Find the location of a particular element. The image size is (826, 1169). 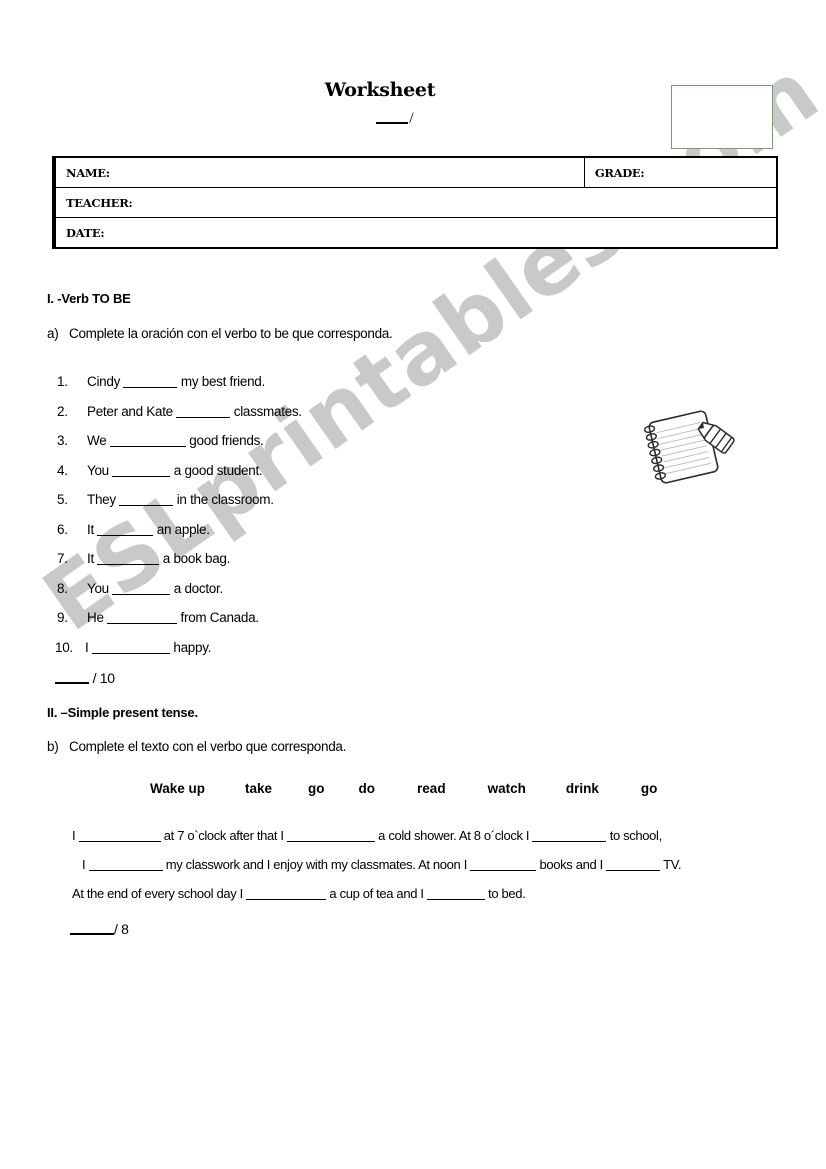

paragraph-text: TV. is located at coordinates (671, 864).